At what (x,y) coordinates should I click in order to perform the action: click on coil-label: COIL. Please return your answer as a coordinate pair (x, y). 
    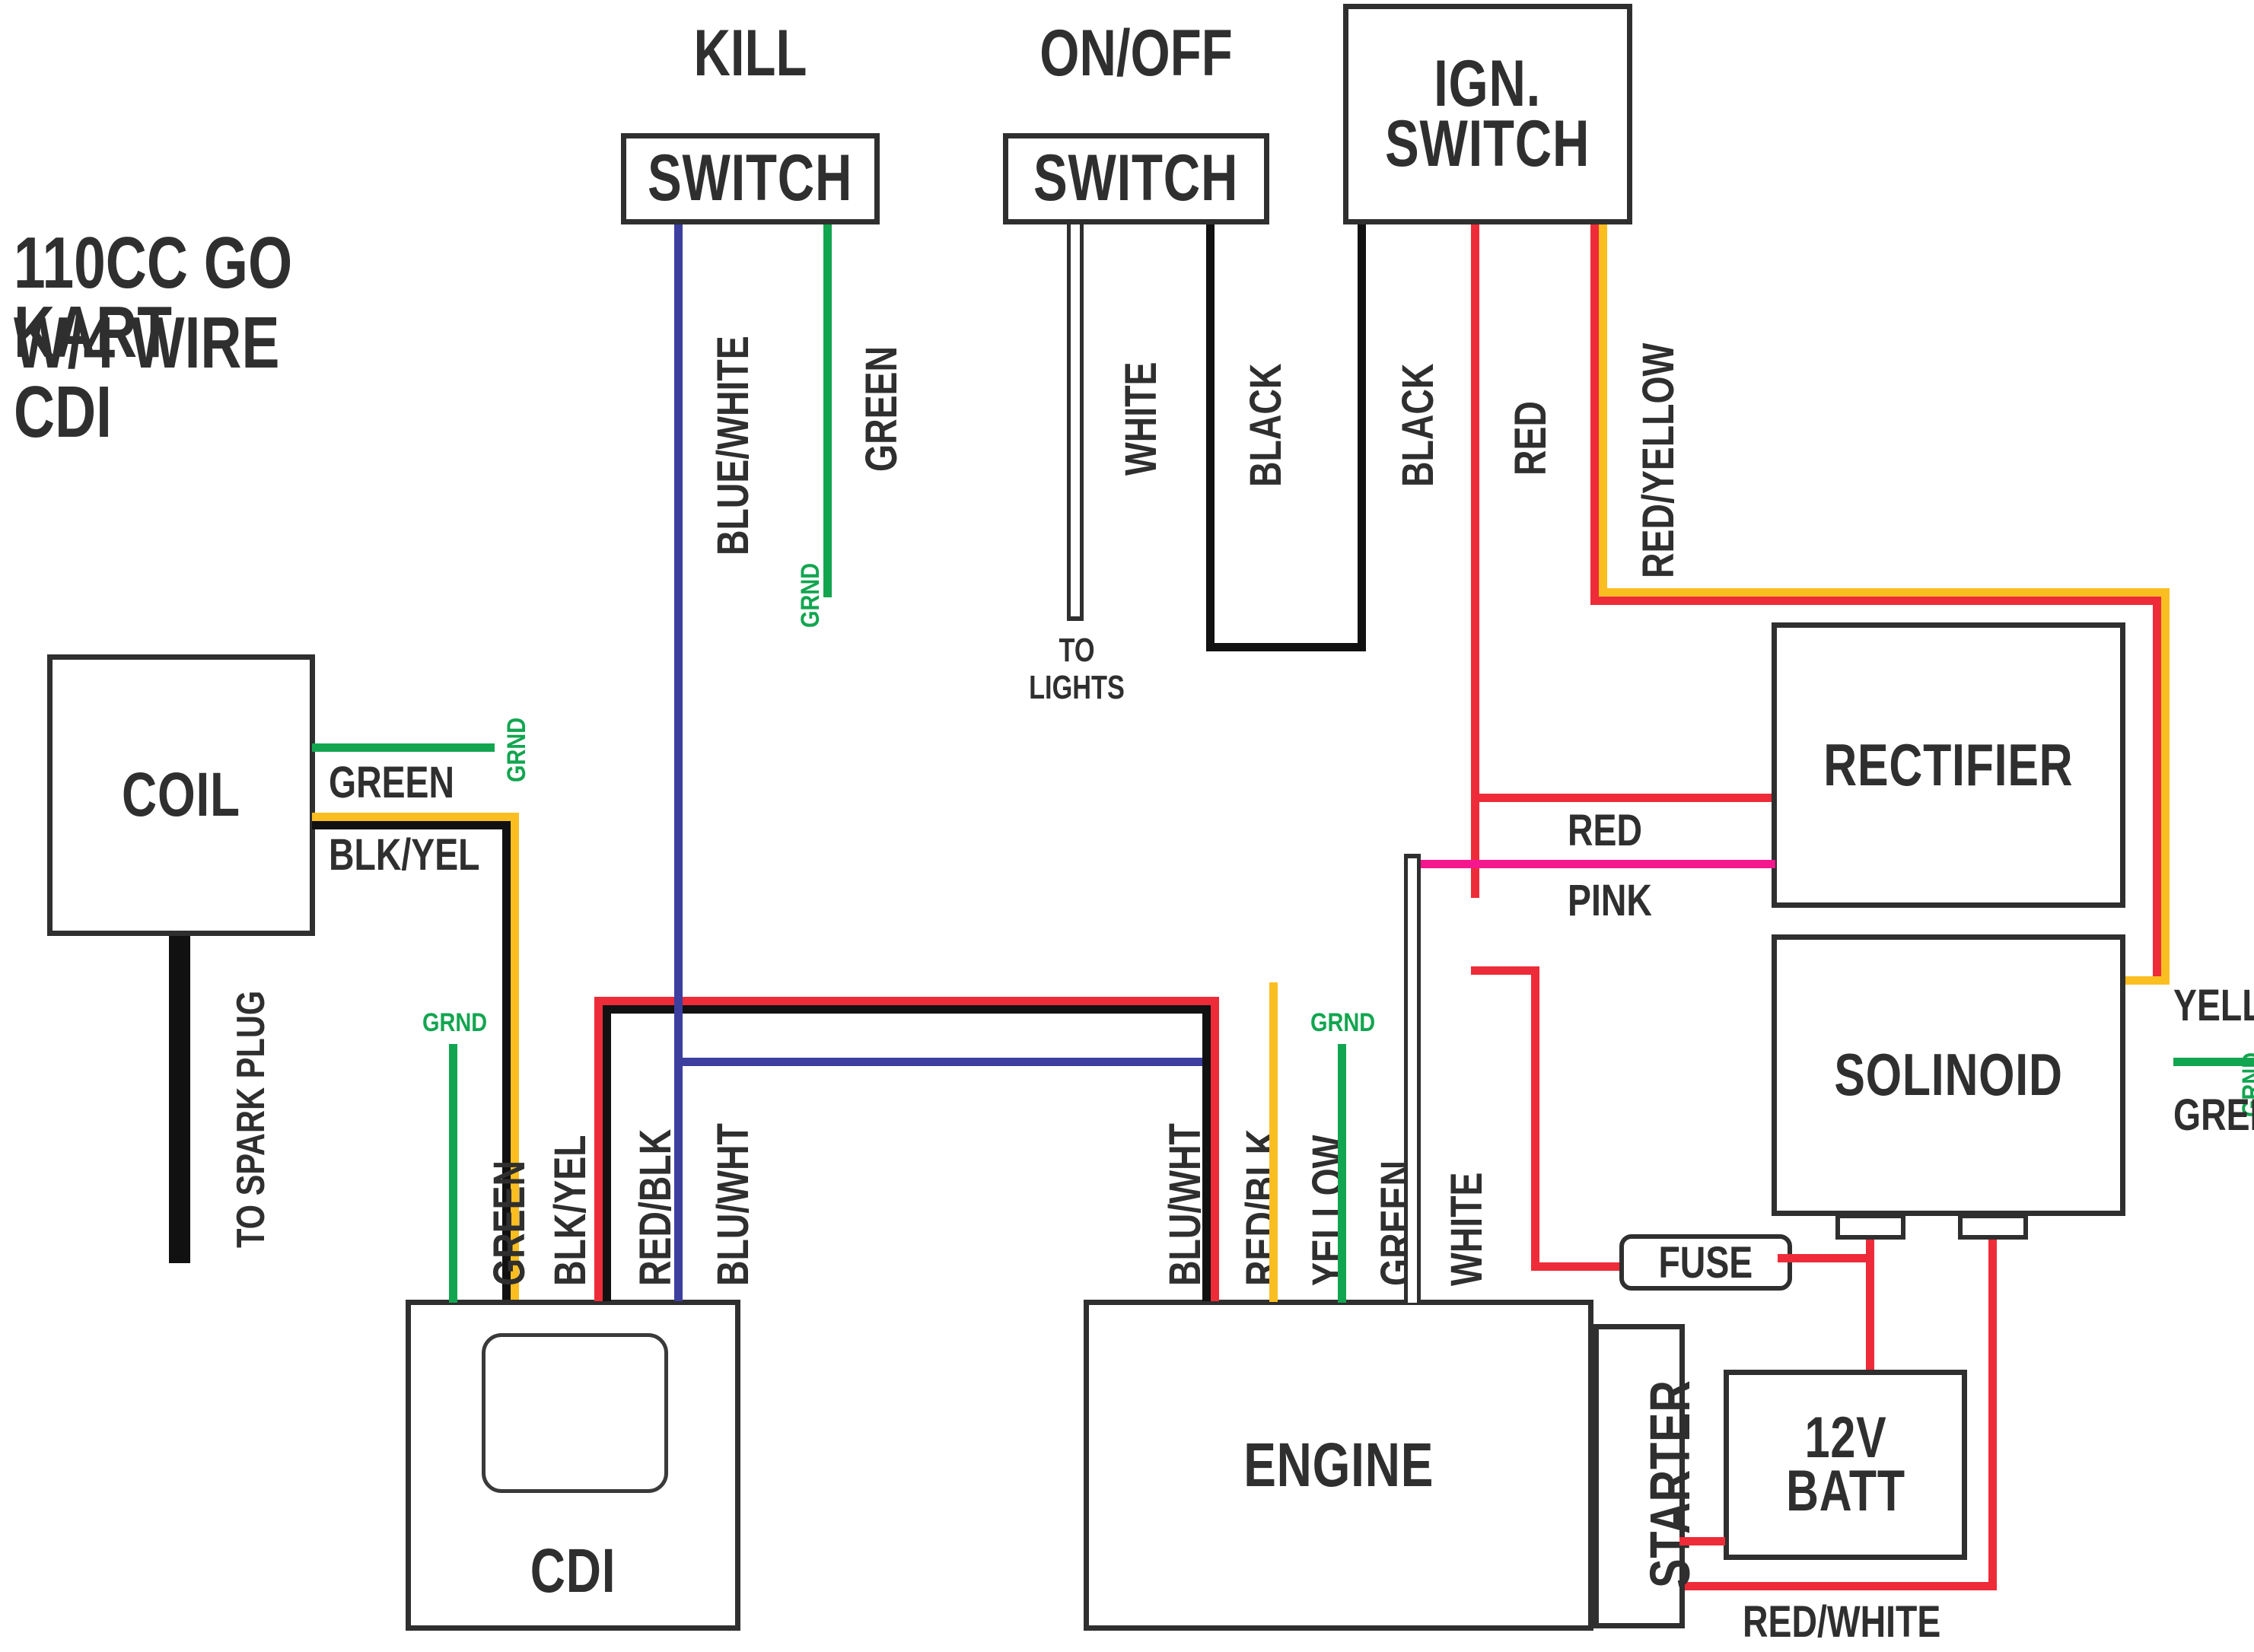
    Looking at the image, I should click on (181, 795).